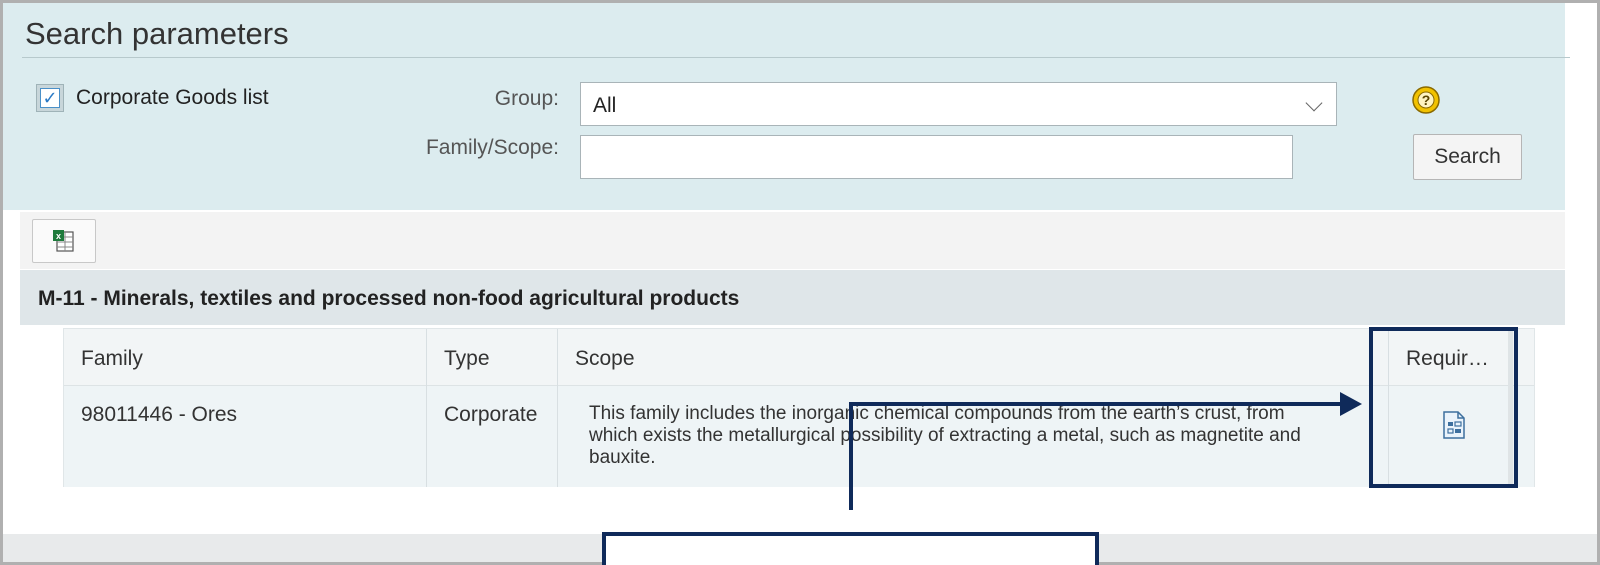 The image size is (1600, 565). What do you see at coordinates (605, 105) in the screenshot?
I see `group-select-value: All` at bounding box center [605, 105].